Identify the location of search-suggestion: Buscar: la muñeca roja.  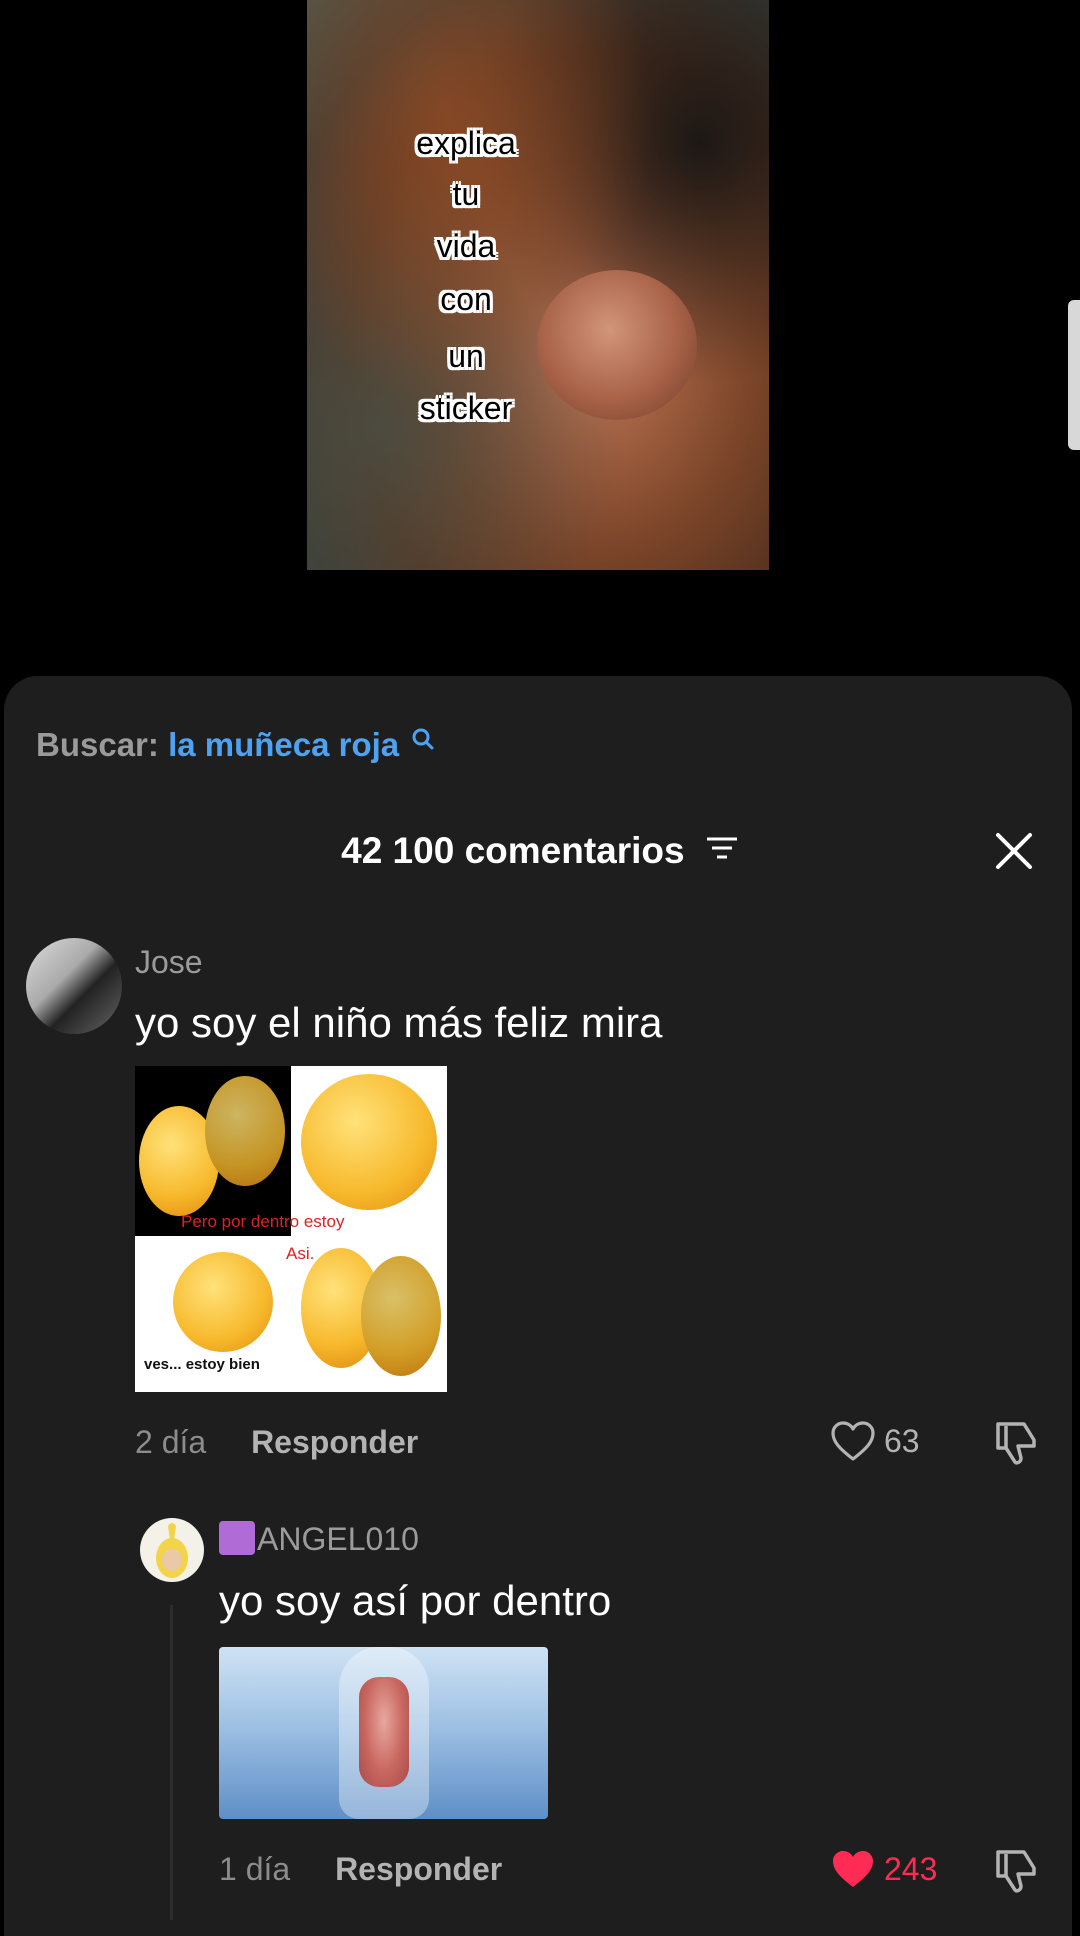
(236, 745).